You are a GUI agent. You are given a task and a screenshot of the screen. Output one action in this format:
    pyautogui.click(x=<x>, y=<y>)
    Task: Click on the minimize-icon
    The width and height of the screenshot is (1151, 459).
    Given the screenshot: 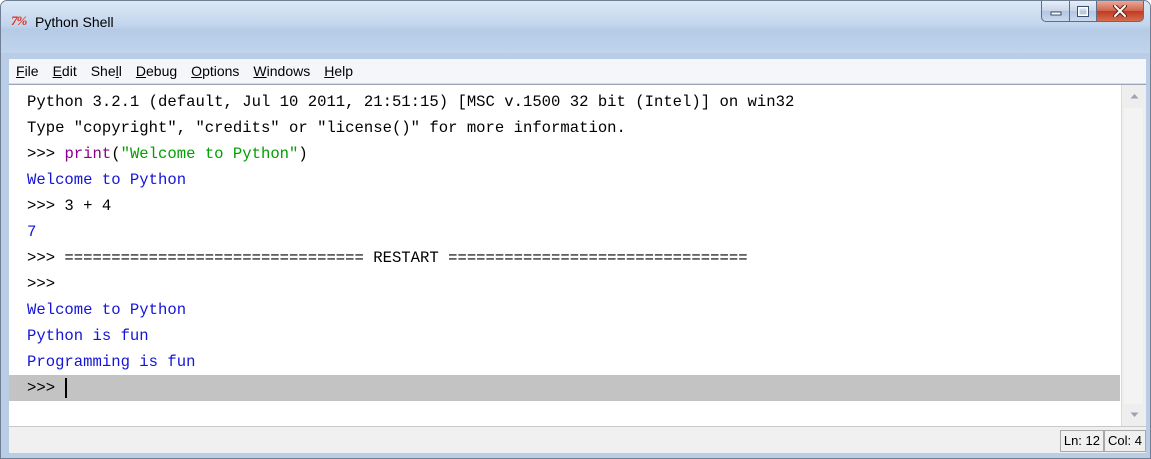 What is the action you would take?
    pyautogui.click(x=1055, y=13)
    